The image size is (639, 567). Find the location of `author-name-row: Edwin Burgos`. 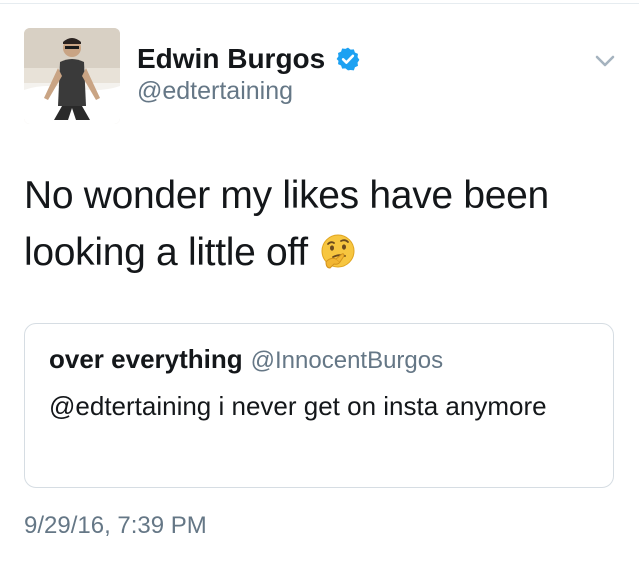

author-name-row: Edwin Burgos is located at coordinates (249, 59).